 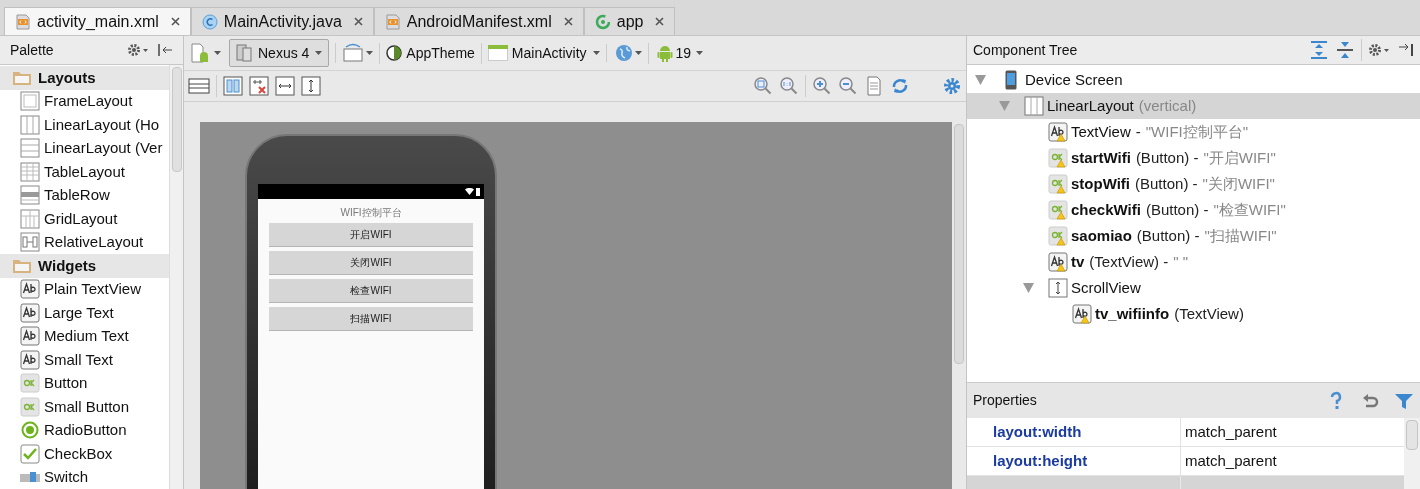 I want to click on text-view-icon, so click(x=30, y=359).